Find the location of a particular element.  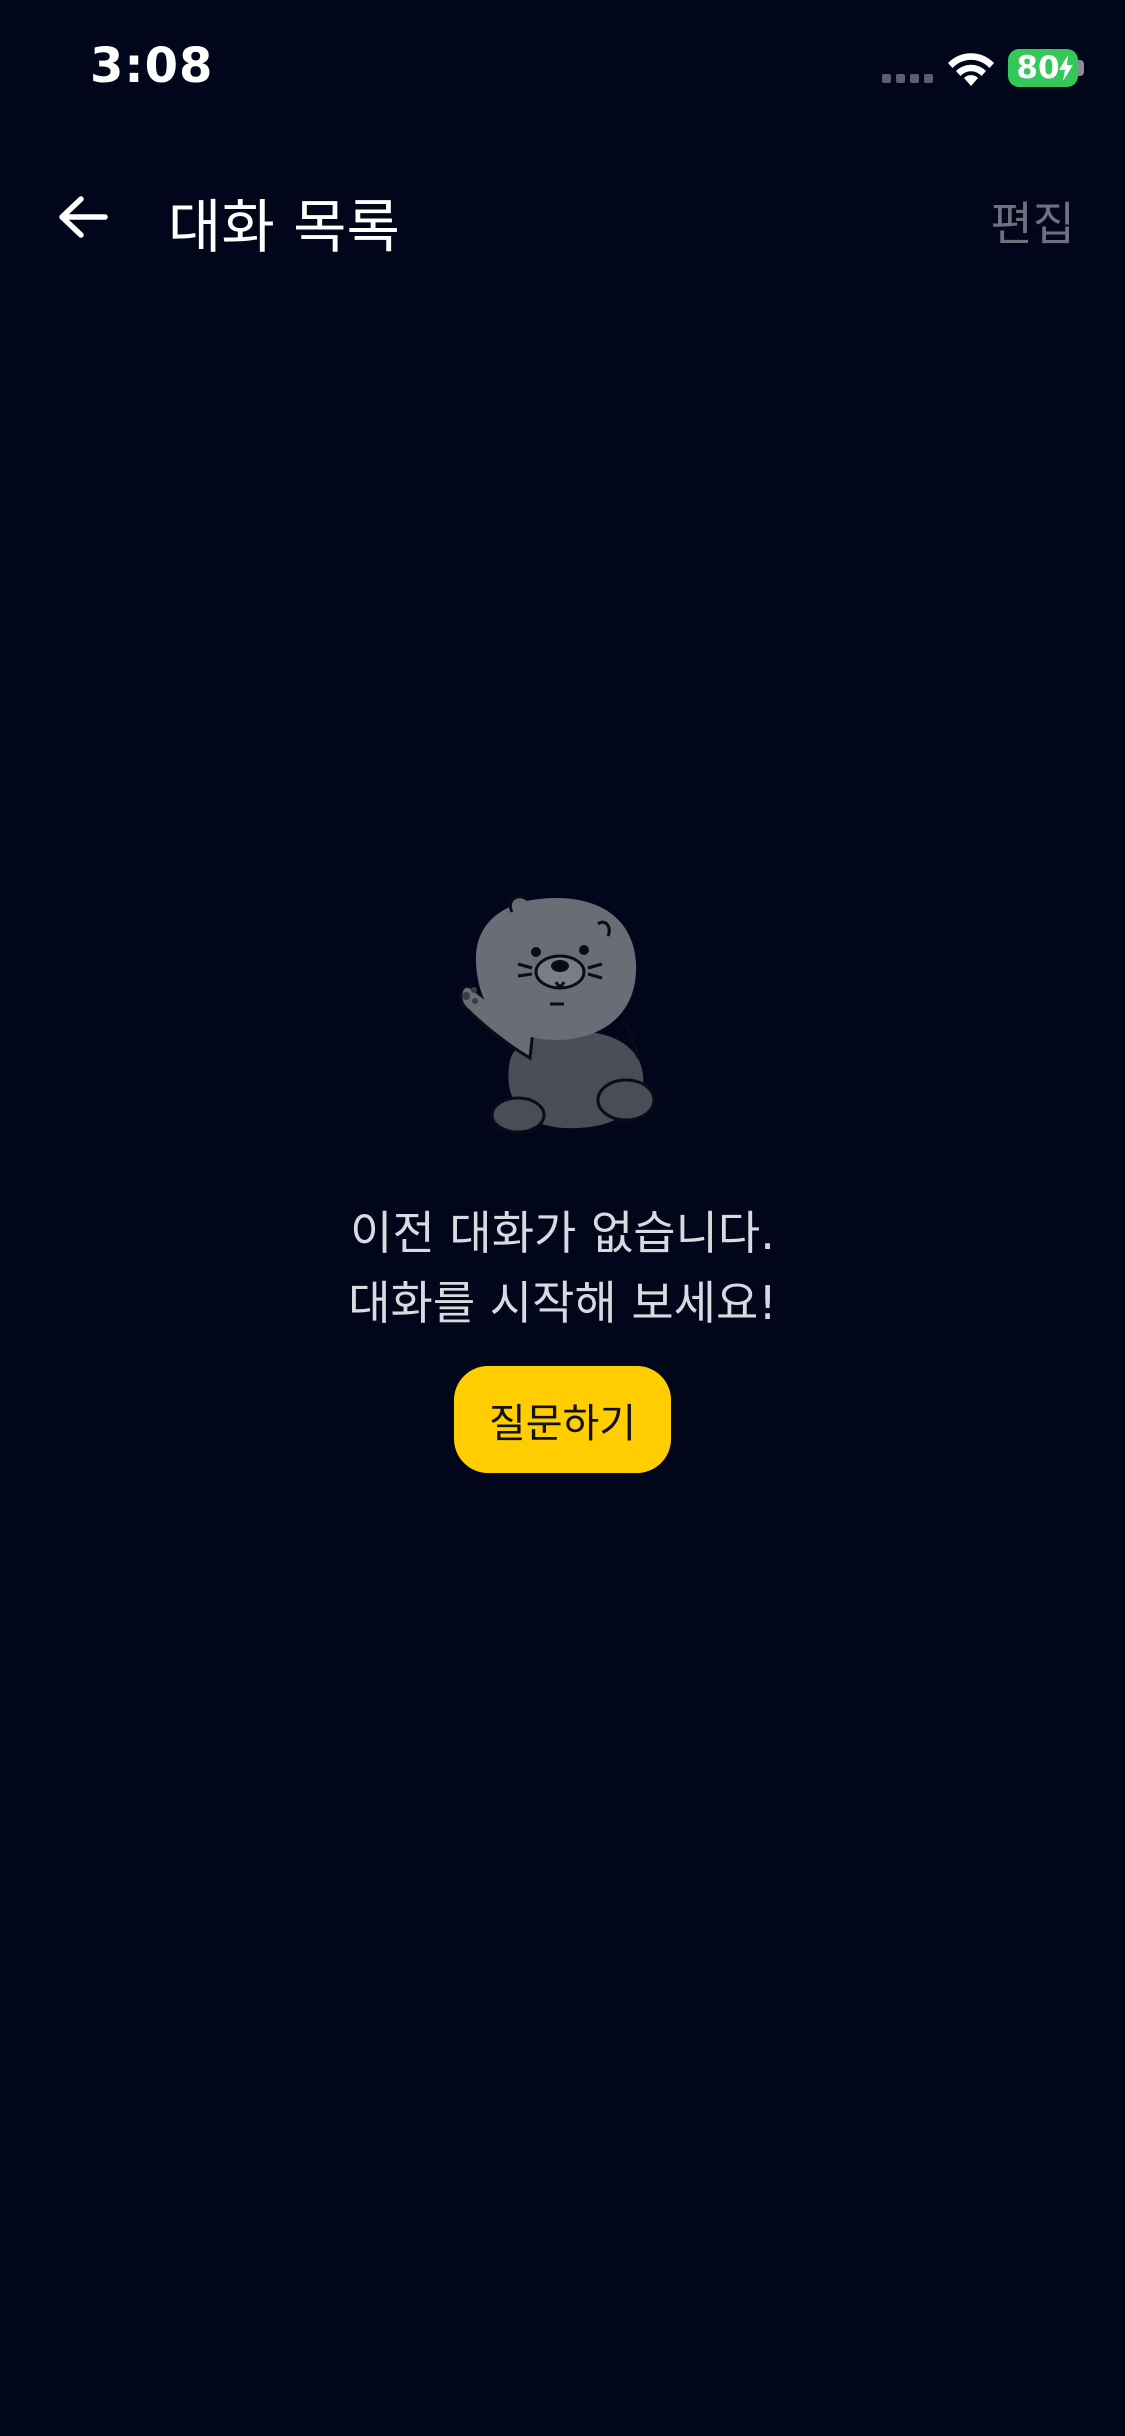

status-time: 3:08 is located at coordinates (152, 66).